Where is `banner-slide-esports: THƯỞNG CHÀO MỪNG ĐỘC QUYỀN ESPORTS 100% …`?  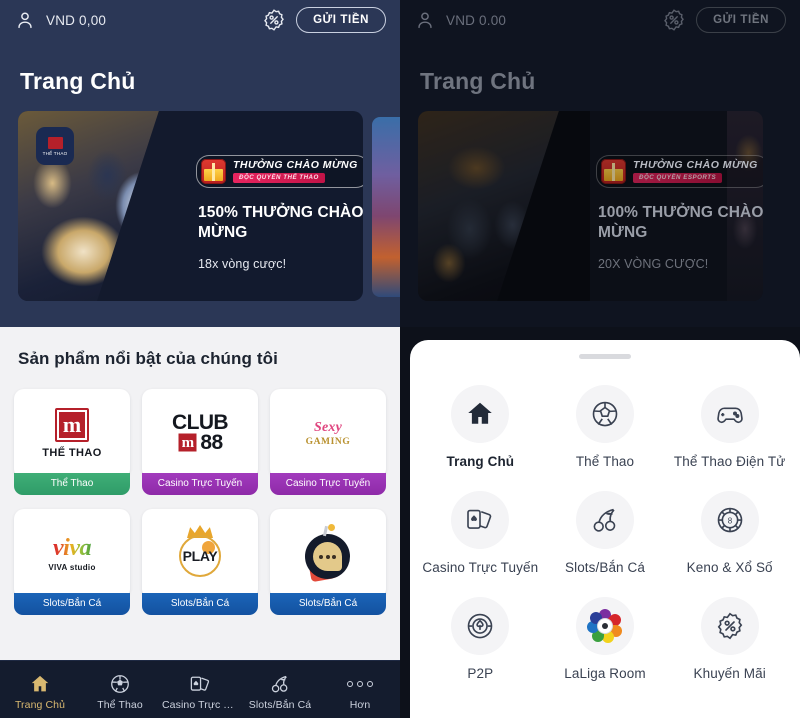
banner-slide-esports: THƯỞNG CHÀO MỪNG ĐỘC QUYỀN ESPORTS 100% … is located at coordinates (590, 206).